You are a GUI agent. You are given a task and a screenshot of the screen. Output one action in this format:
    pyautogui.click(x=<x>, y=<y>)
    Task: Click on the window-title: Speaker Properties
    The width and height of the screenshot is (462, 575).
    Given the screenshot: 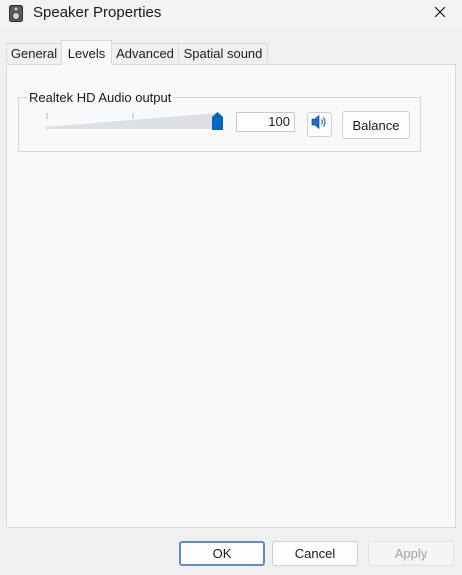 What is the action you would take?
    pyautogui.click(x=97, y=12)
    